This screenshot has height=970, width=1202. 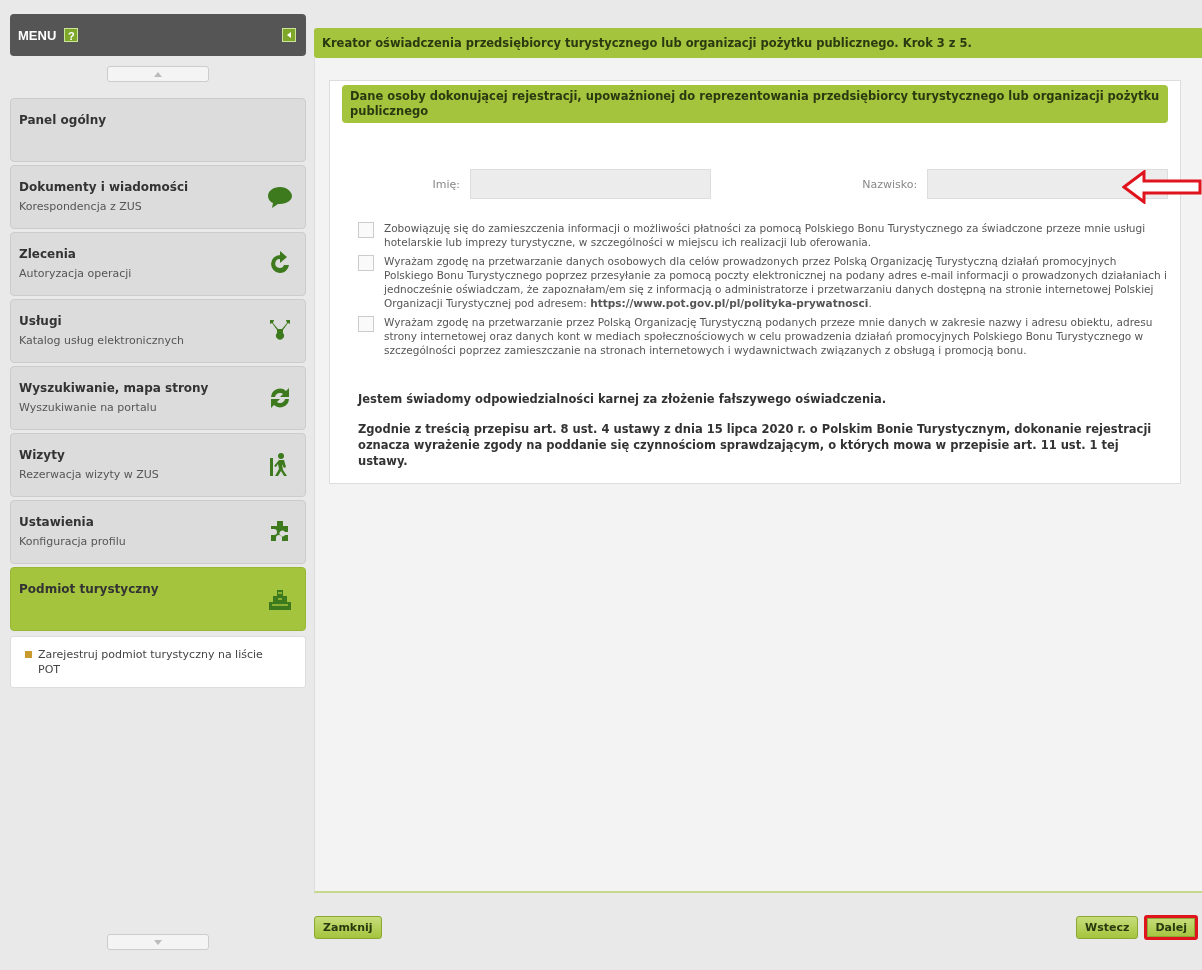 What do you see at coordinates (37, 35) in the screenshot?
I see `menu-title: MENU` at bounding box center [37, 35].